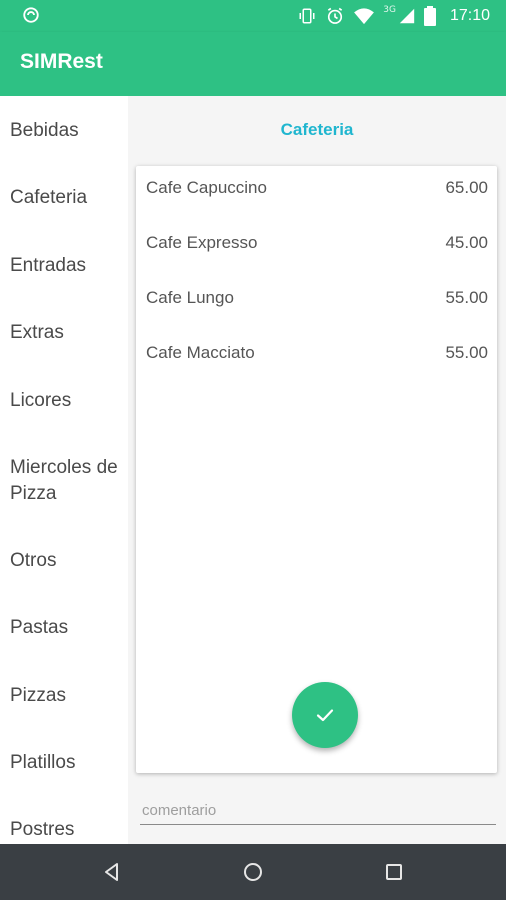  I want to click on vibrate-icon, so click(307, 16).